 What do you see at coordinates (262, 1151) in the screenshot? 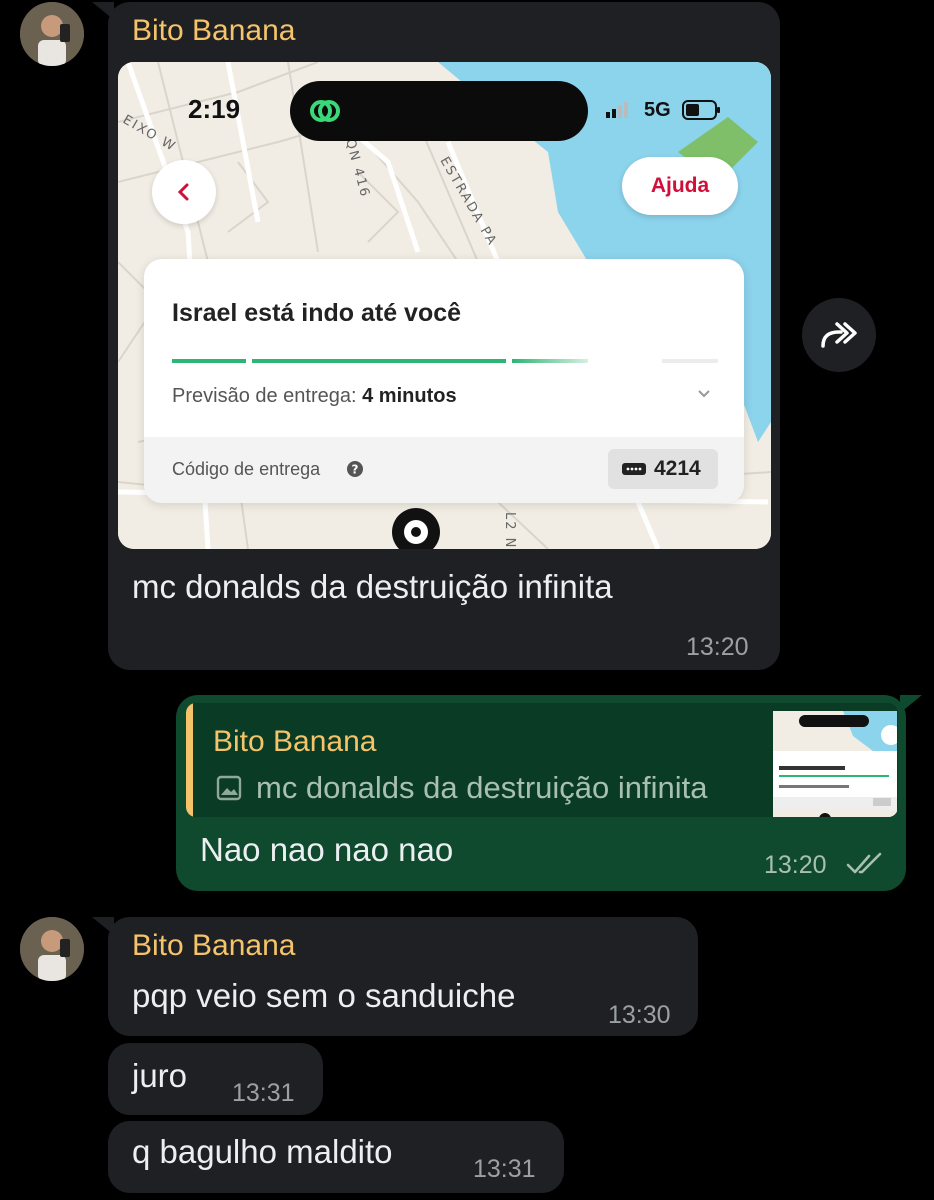
I see `message-text: q bagulho maldito` at bounding box center [262, 1151].